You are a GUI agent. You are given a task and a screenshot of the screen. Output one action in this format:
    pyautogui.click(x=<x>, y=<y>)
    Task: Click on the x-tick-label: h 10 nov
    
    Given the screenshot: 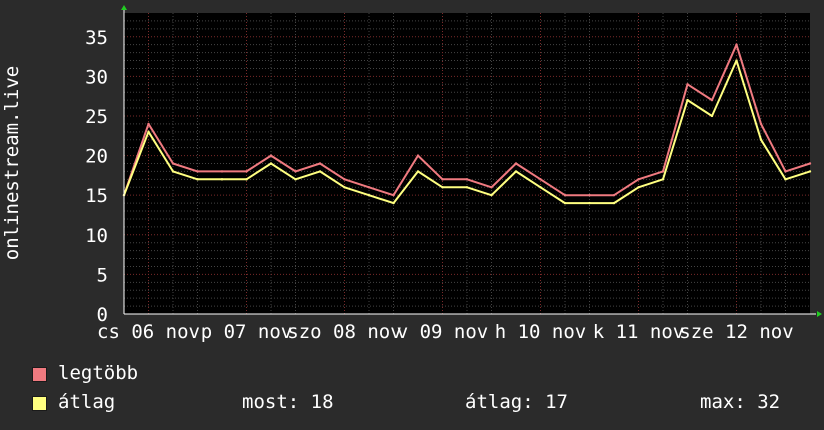 What is the action you would take?
    pyautogui.click(x=541, y=332)
    